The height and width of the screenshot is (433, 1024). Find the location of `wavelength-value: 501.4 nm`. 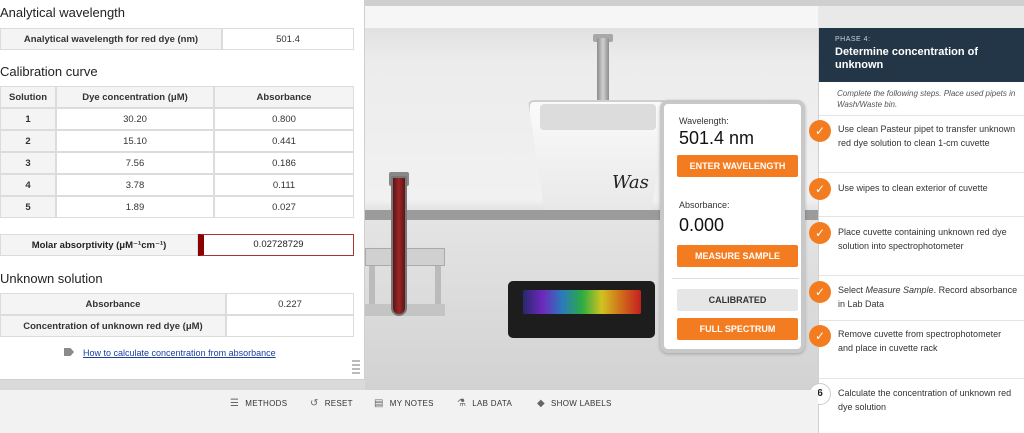

wavelength-value: 501.4 nm is located at coordinates (717, 138).